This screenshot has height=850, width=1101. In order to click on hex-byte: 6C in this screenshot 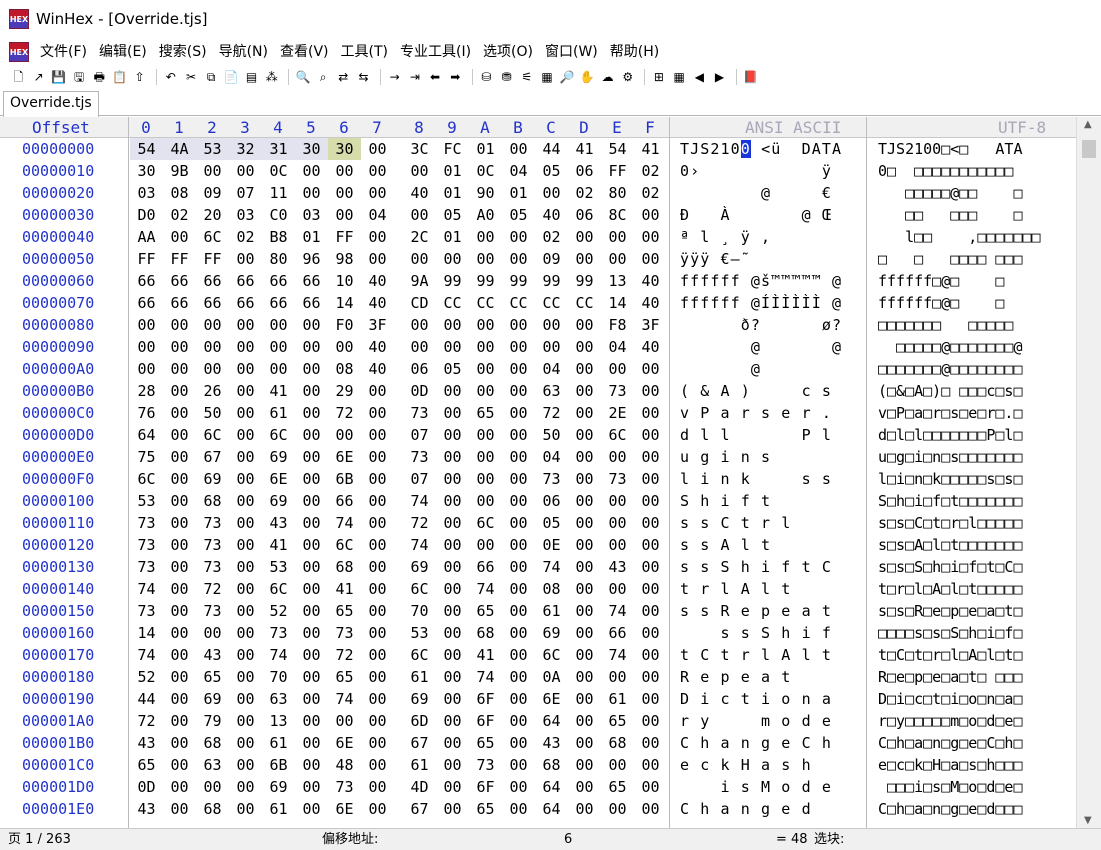, I will do `click(419, 589)`.